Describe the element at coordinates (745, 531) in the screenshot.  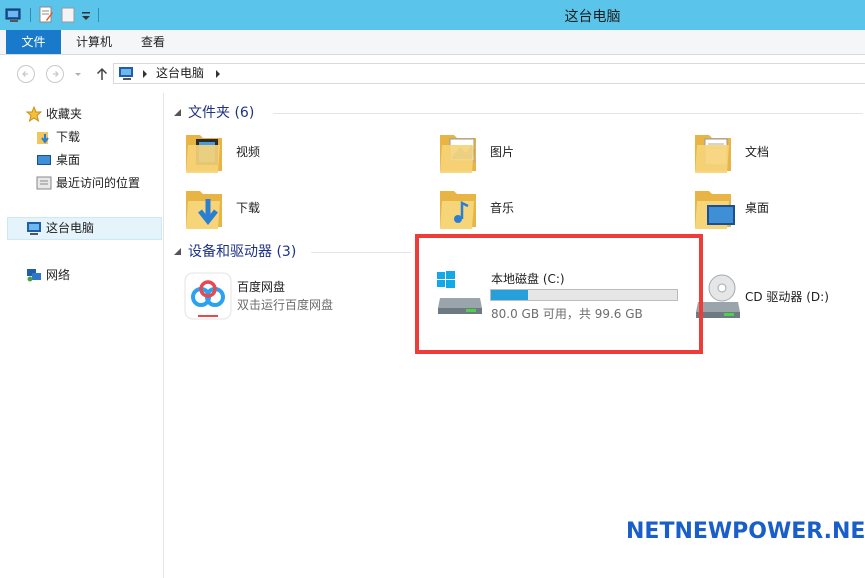
I see `watermark-text: NETNEWPOWER.NET` at that location.